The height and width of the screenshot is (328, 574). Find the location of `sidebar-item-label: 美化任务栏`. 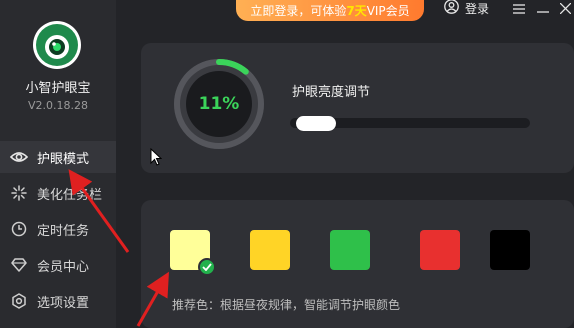

sidebar-item-label: 美化任务栏 is located at coordinates (70, 195).